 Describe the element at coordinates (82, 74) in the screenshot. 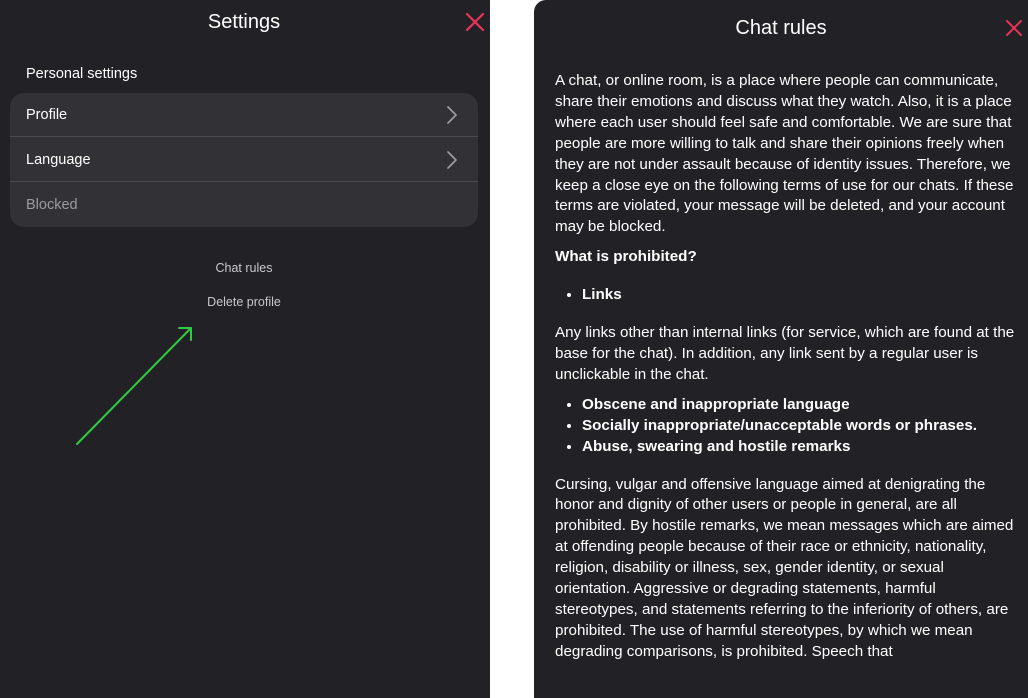

I see `personal-settings-label: Personal settings` at that location.